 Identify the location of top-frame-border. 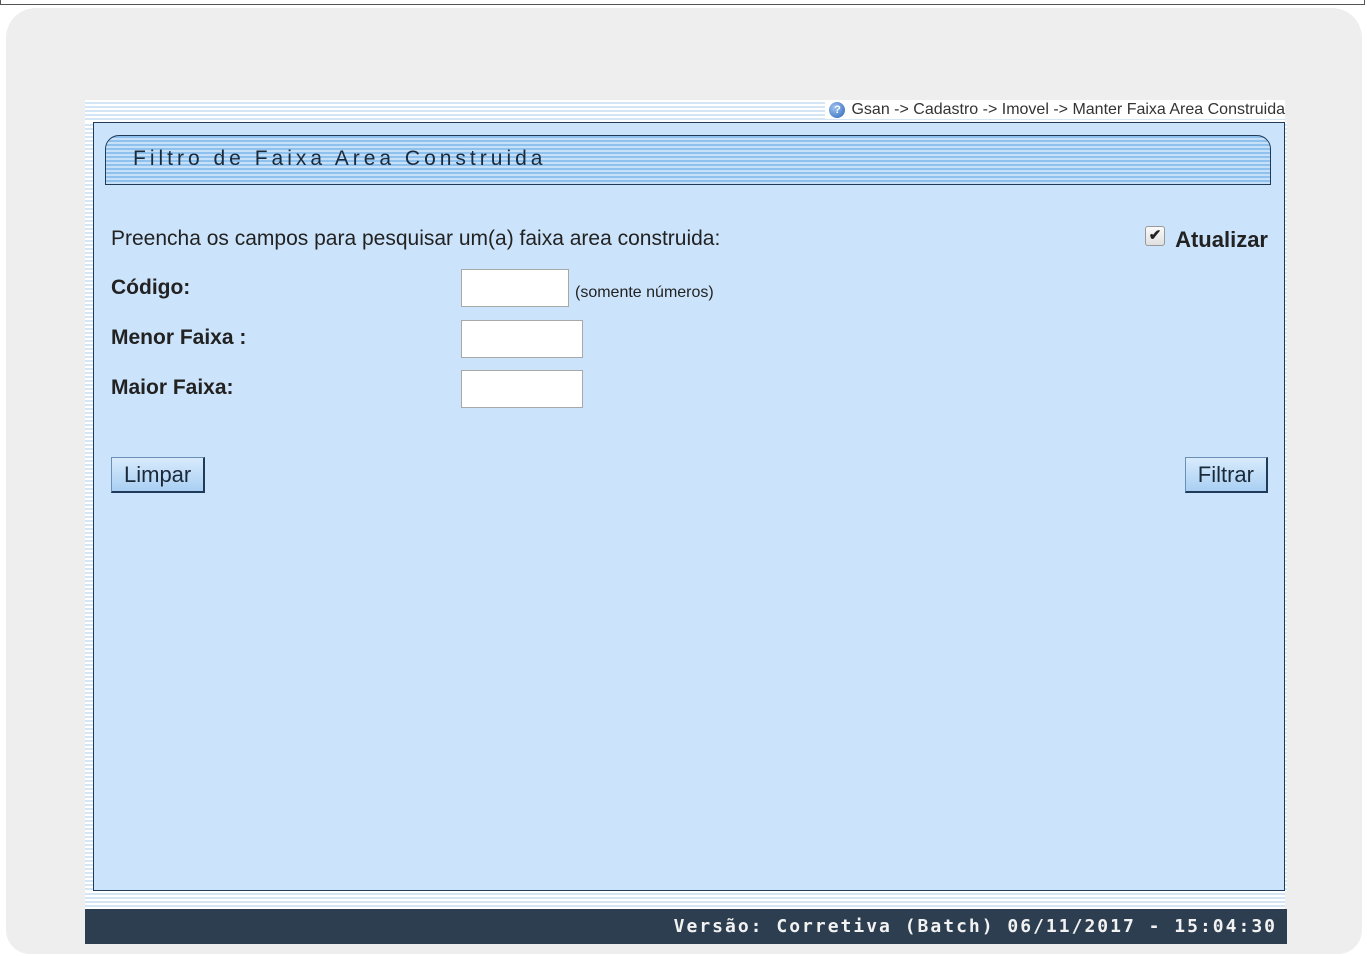
(682, 2).